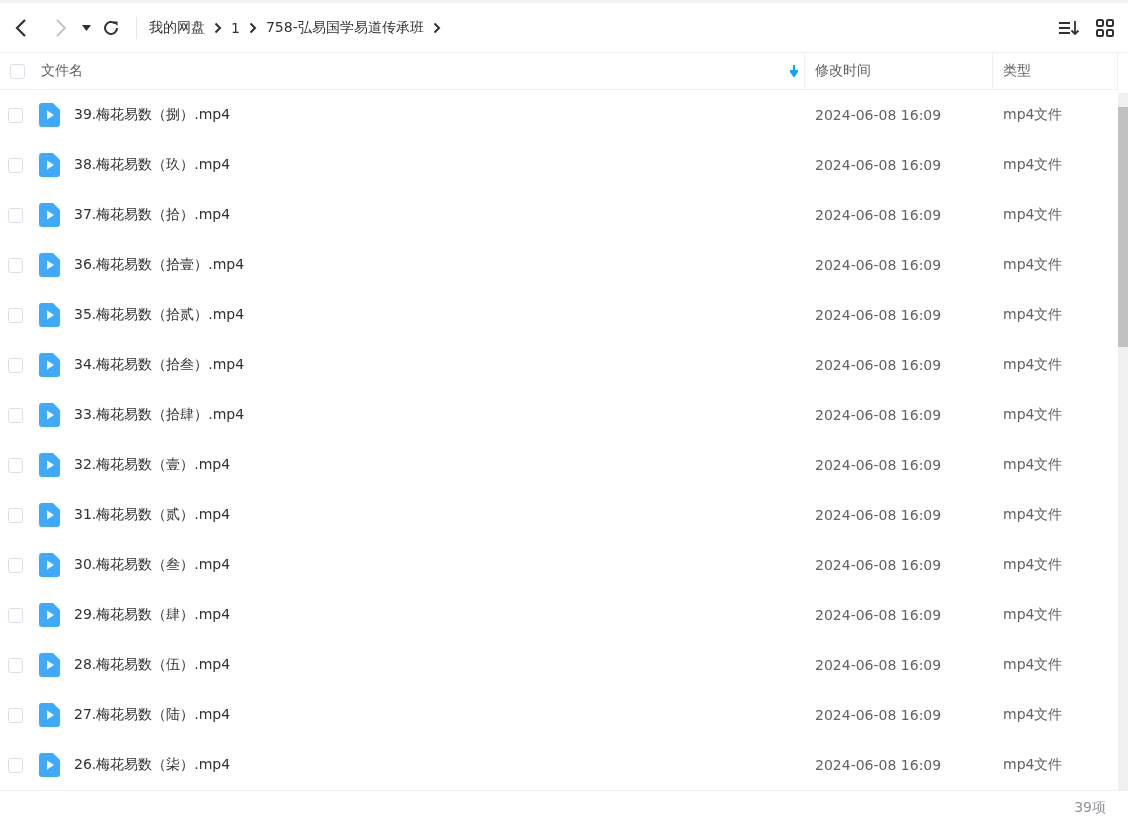 This screenshot has height=825, width=1128. Describe the element at coordinates (344, 27) in the screenshot. I see `breadcrumb-link: 758-弘易国学易道传承班` at that location.